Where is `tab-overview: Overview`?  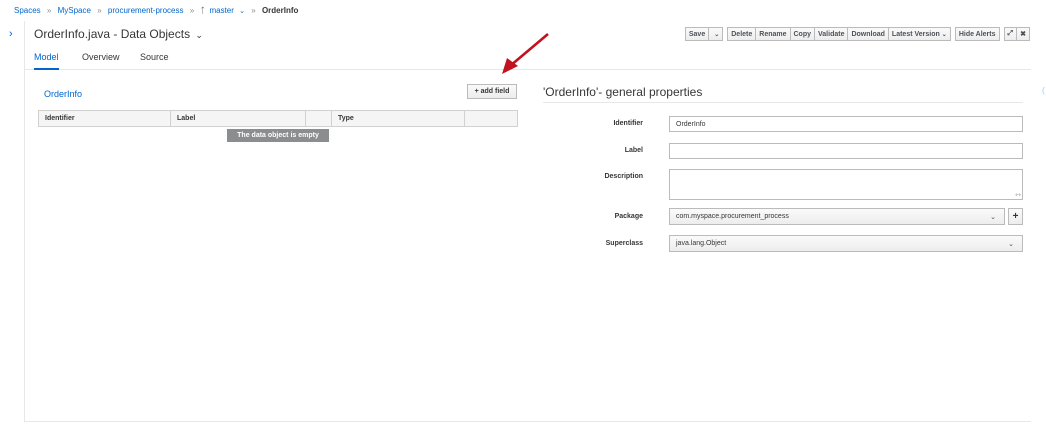
tab-overview: Overview is located at coordinates (101, 57).